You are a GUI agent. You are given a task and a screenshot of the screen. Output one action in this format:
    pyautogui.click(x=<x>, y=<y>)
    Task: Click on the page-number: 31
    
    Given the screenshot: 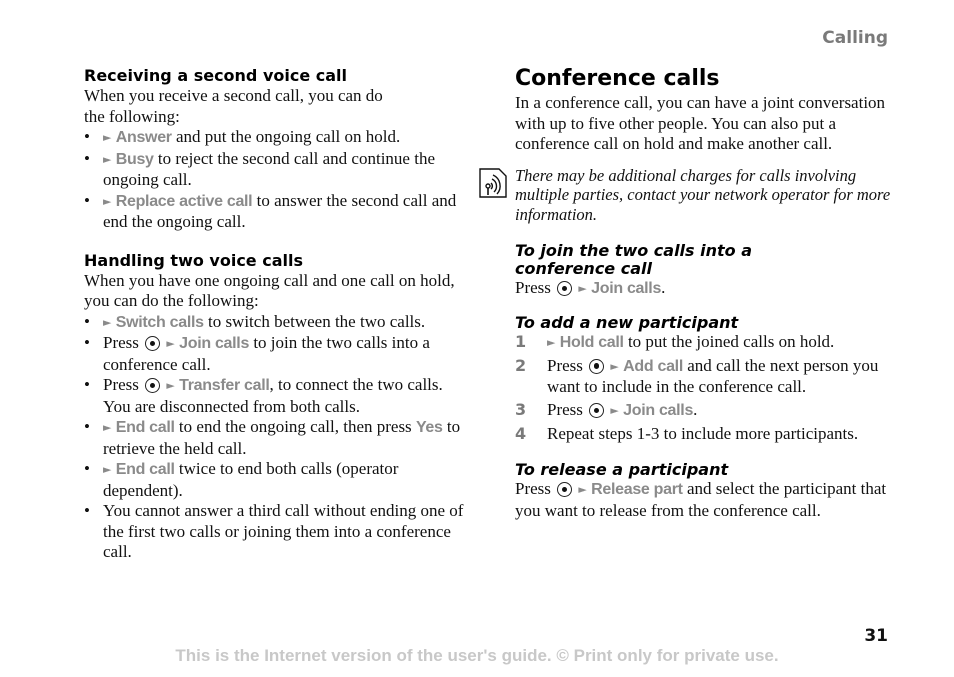 What is the action you would take?
    pyautogui.click(x=876, y=636)
    